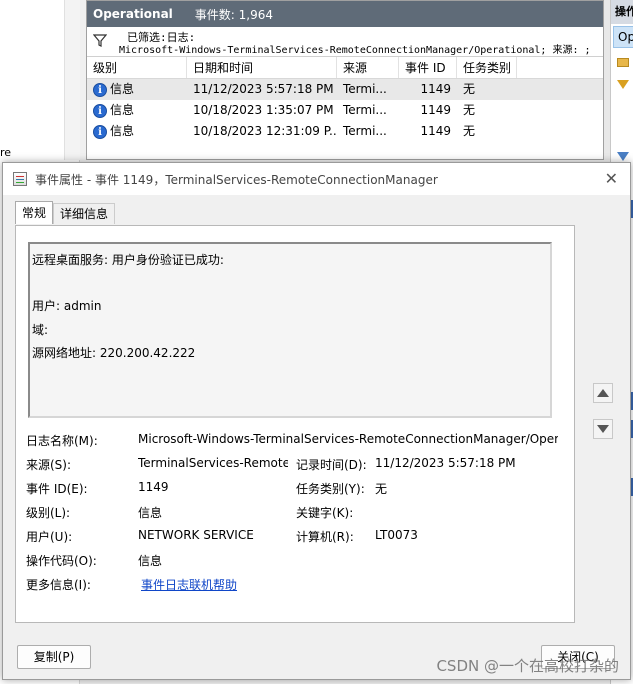 This screenshot has width=633, height=684. I want to click on column-task-category: 任务类别, so click(487, 67).